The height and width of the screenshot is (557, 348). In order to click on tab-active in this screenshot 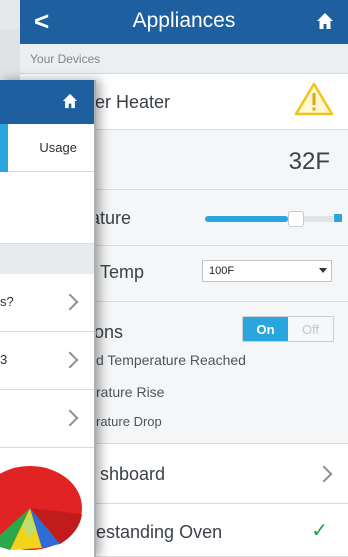, I will do `click(4, 148)`.